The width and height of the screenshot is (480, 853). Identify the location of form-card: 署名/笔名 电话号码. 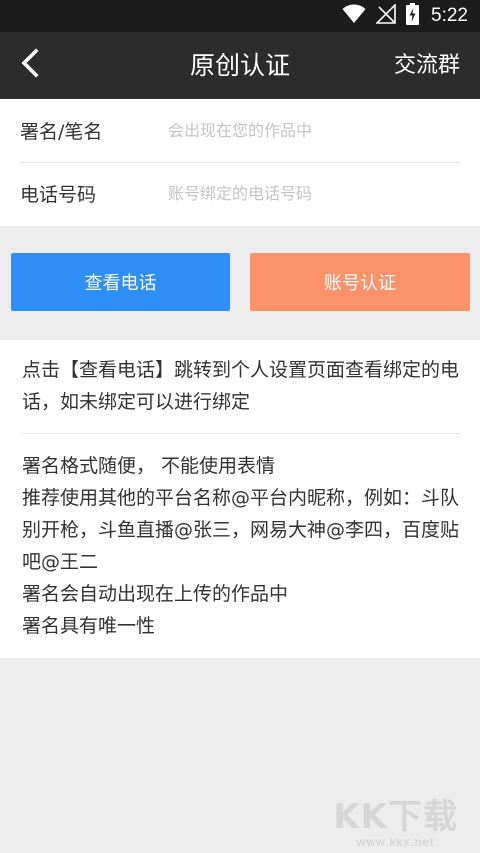
(240, 162).